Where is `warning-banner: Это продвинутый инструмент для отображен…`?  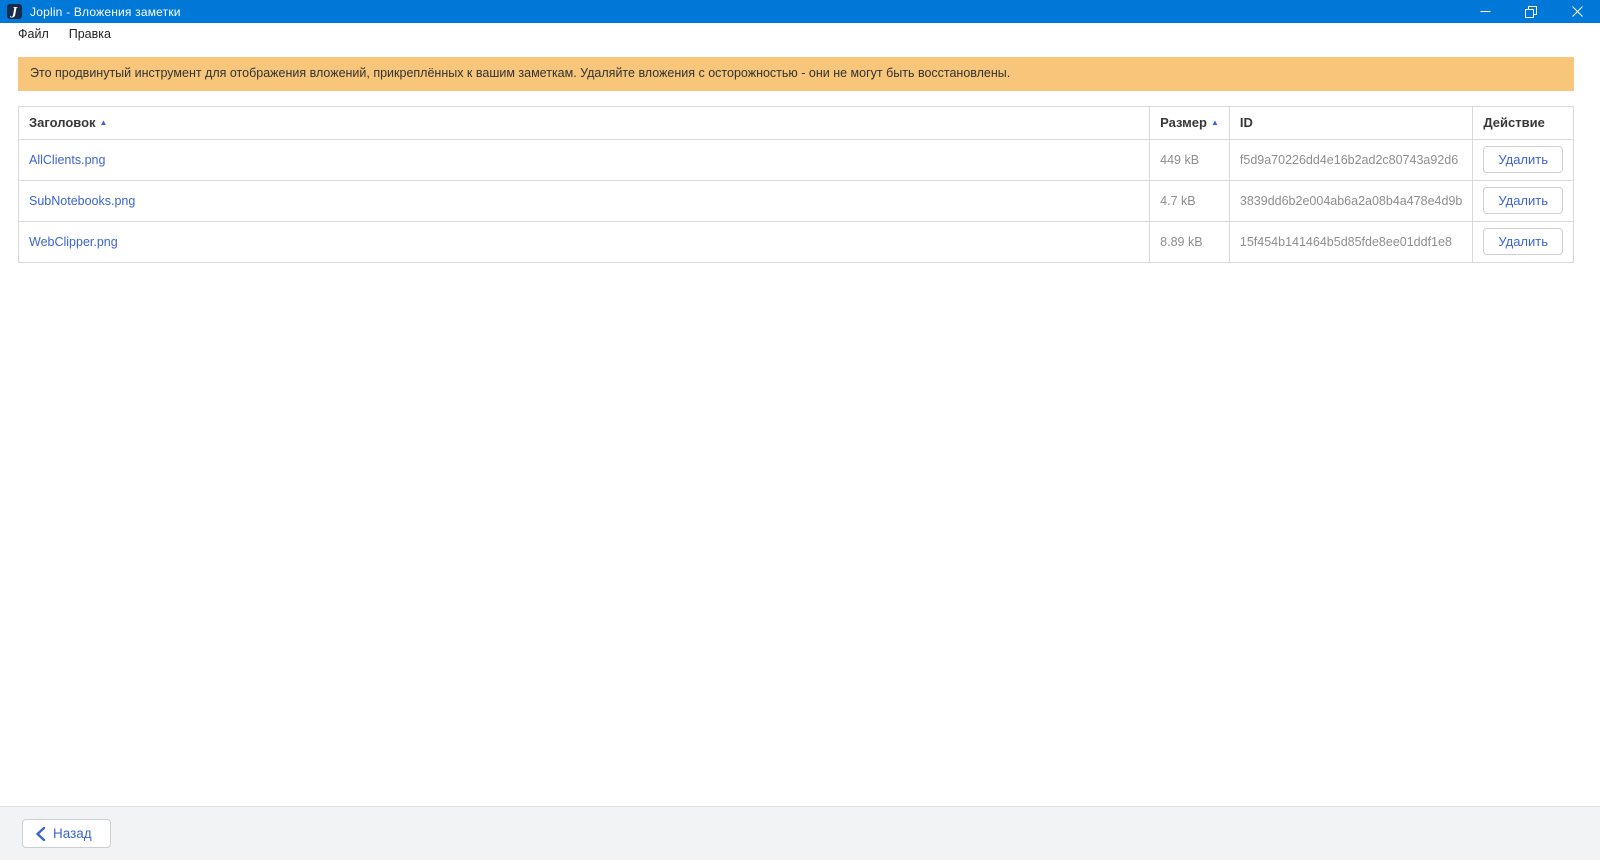
warning-banner: Это продвинутый инструмент для отображен… is located at coordinates (796, 74).